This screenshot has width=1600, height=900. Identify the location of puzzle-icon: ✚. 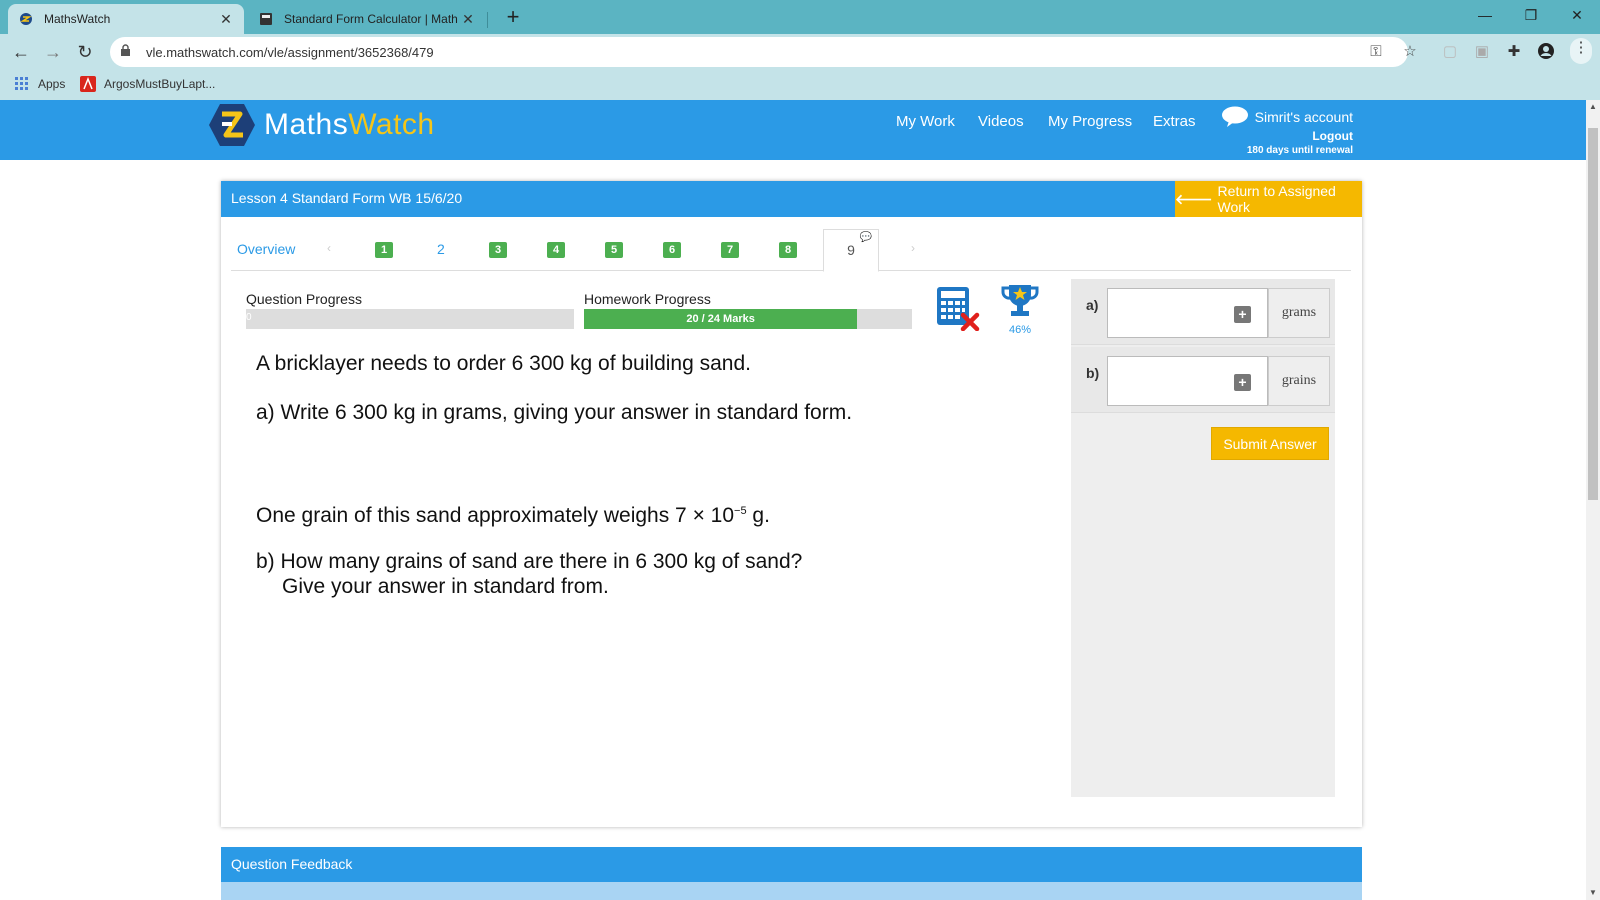
(1514, 52).